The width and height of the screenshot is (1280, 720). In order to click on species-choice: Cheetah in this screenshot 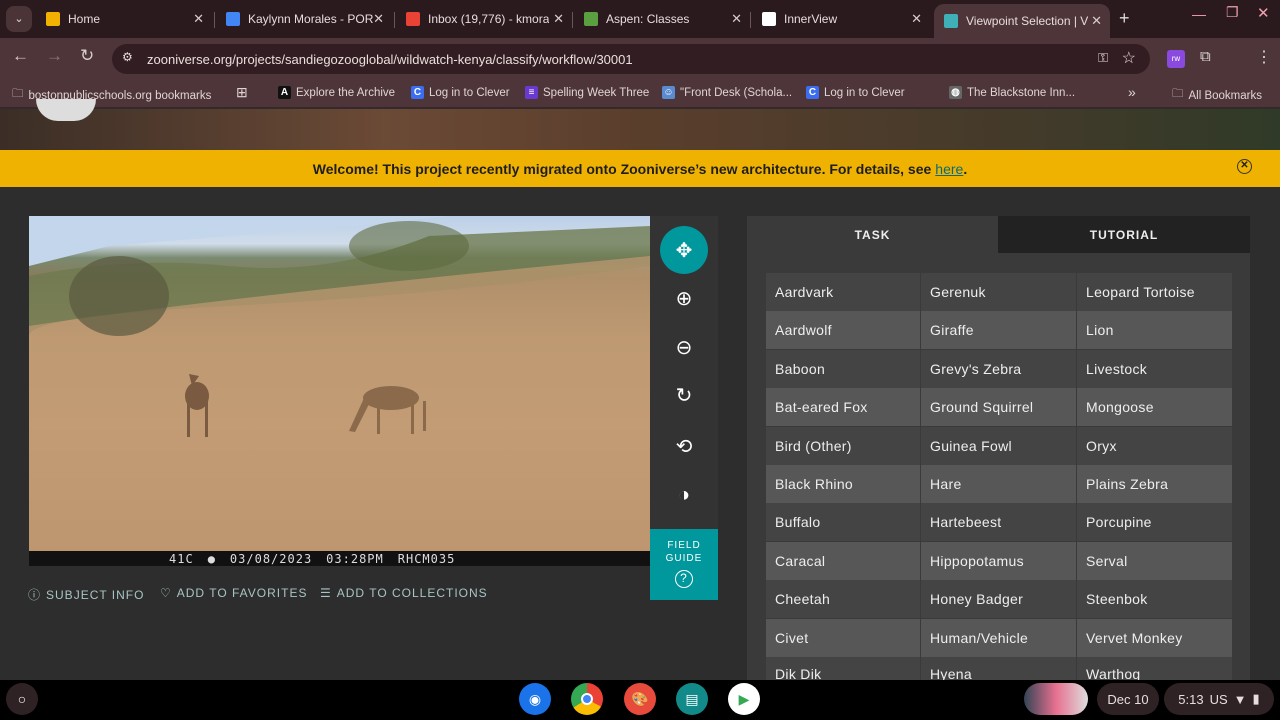, I will do `click(843, 599)`.